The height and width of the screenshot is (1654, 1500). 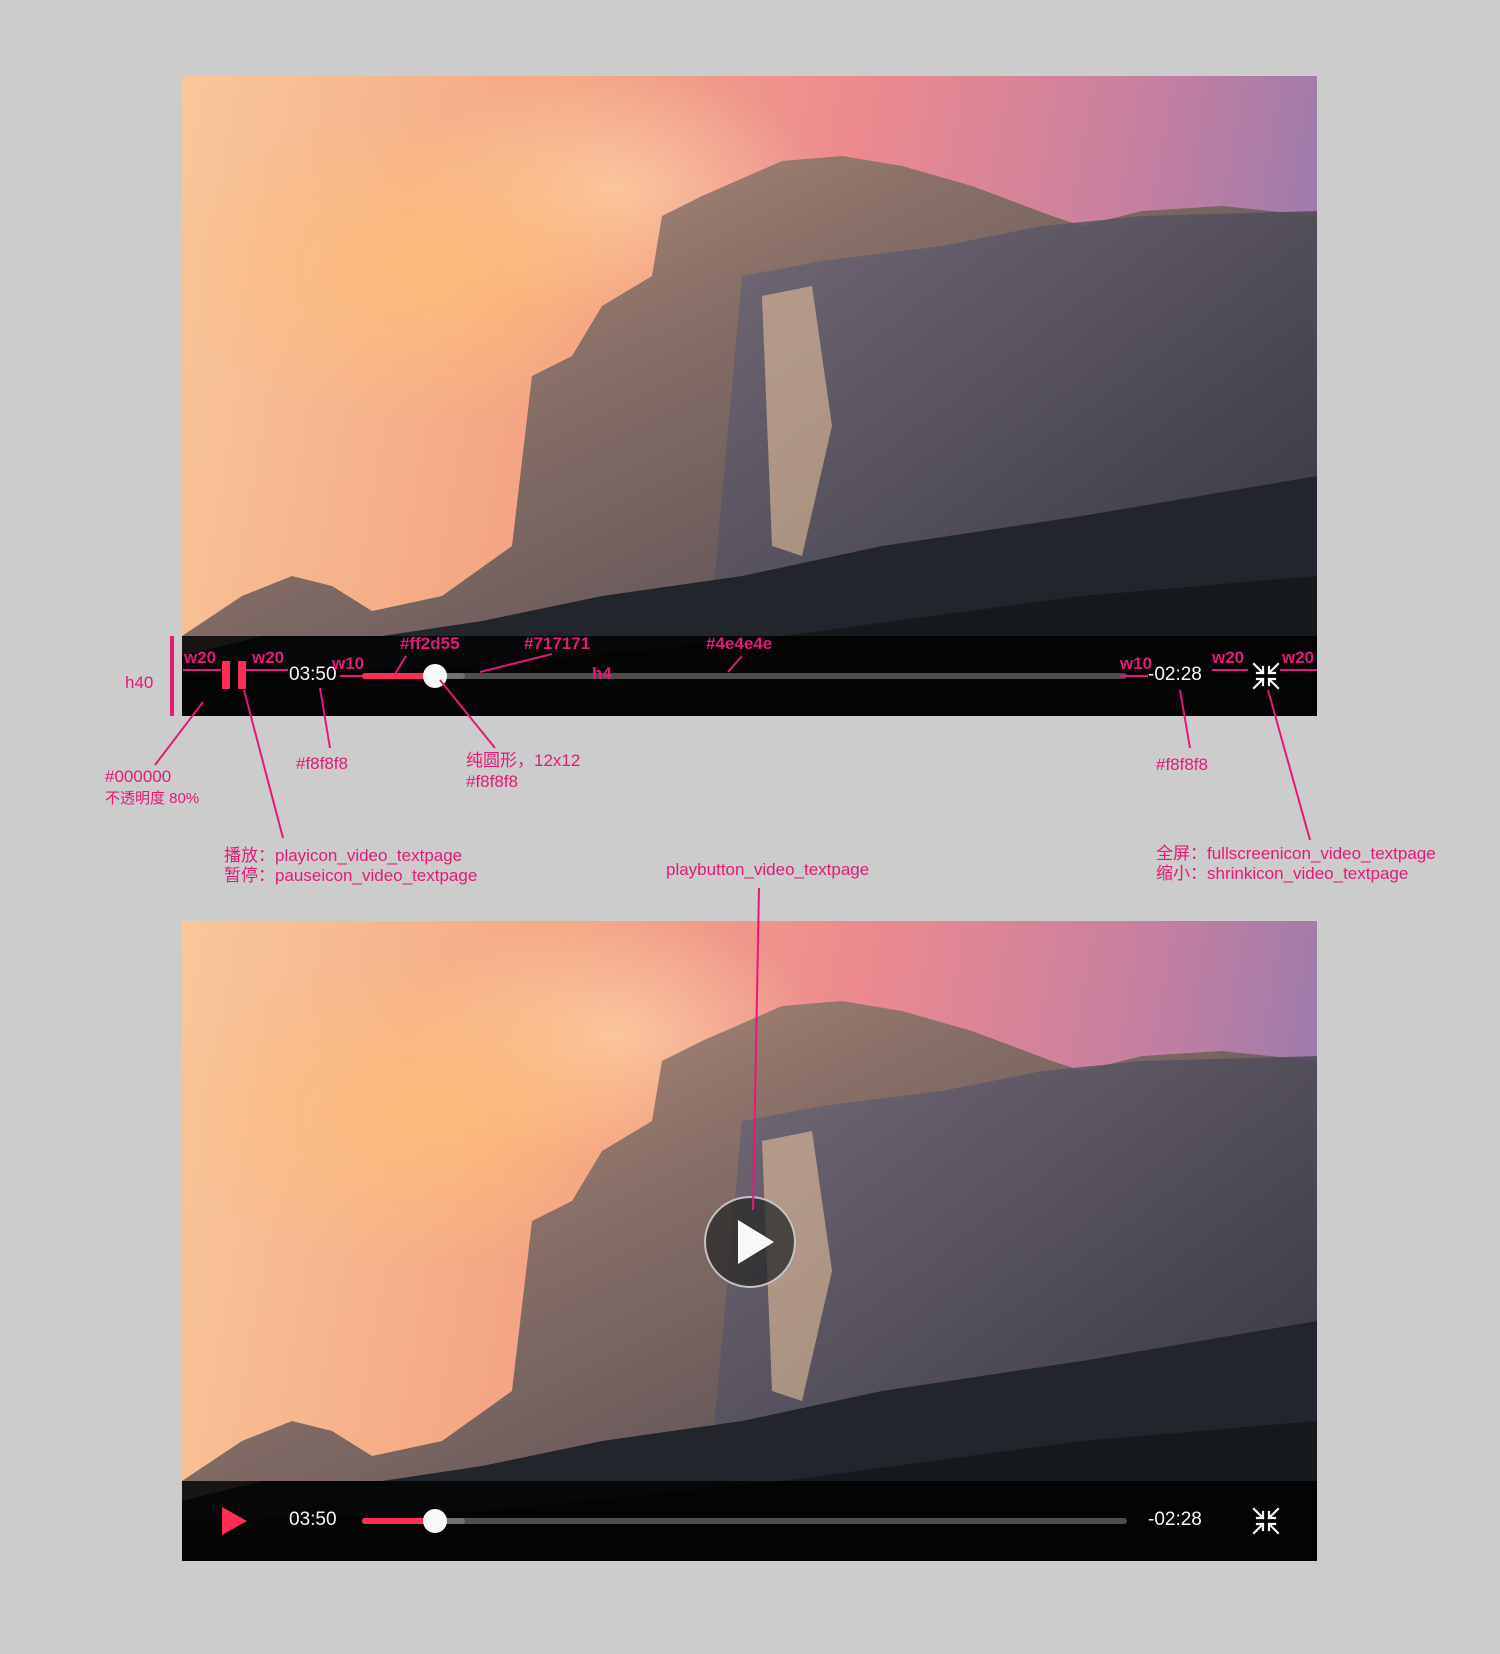 I want to click on color-label: #ff2d55, so click(x=430, y=643).